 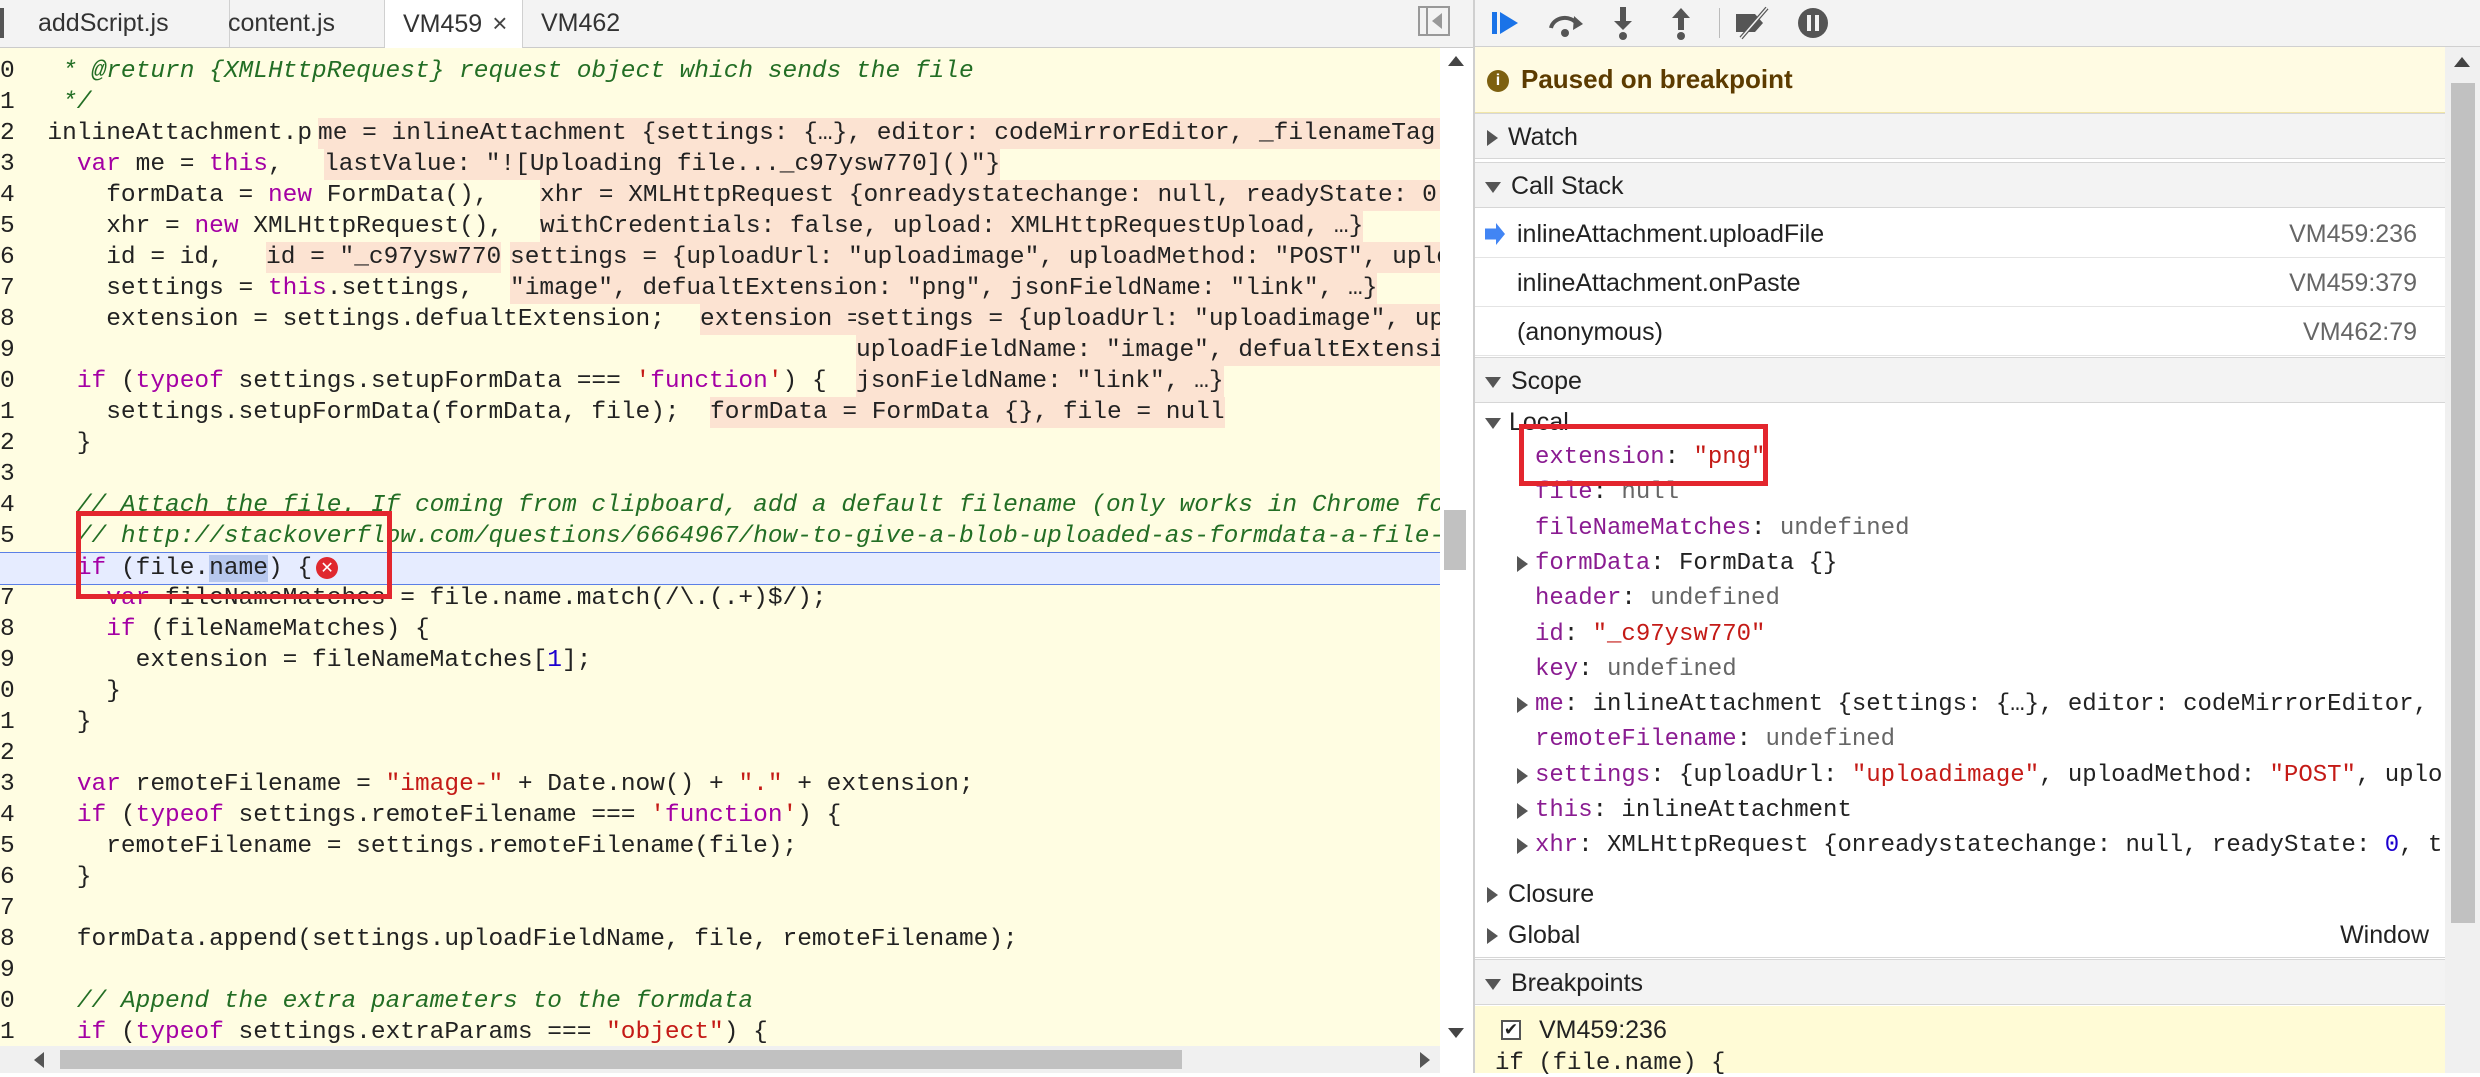 What do you see at coordinates (720, 474) in the screenshot?
I see `code-line: 3` at bounding box center [720, 474].